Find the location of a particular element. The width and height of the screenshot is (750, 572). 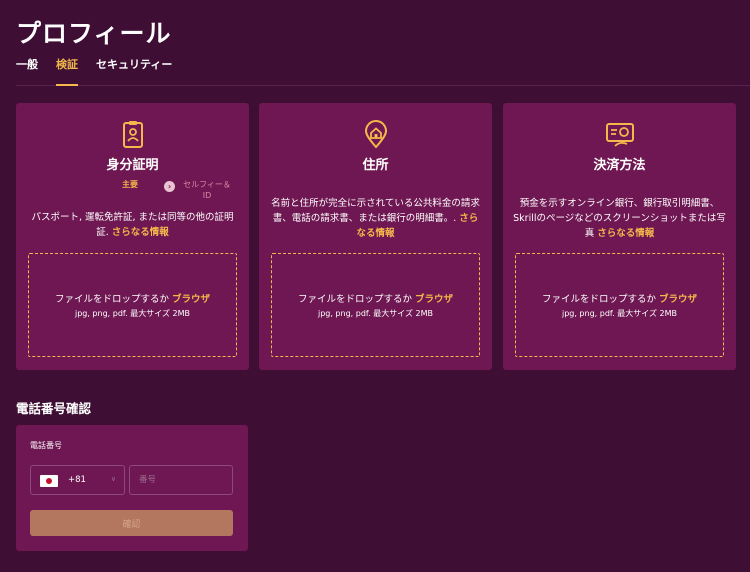

card-title: 住所 is located at coordinates (375, 165).